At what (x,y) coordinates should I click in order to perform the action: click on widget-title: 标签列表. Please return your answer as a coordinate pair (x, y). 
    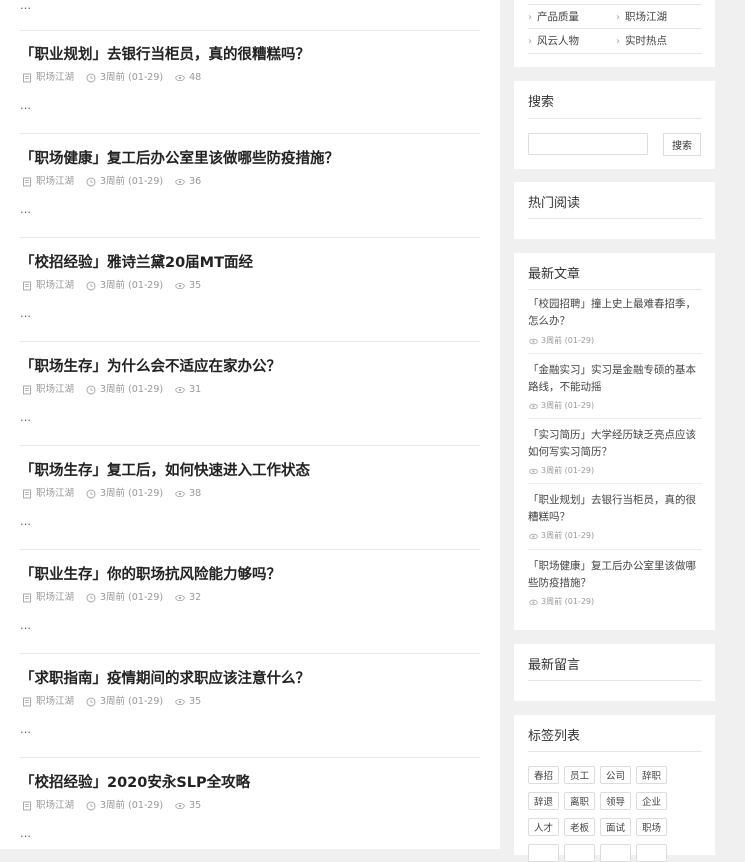
    Looking at the image, I should click on (554, 736).